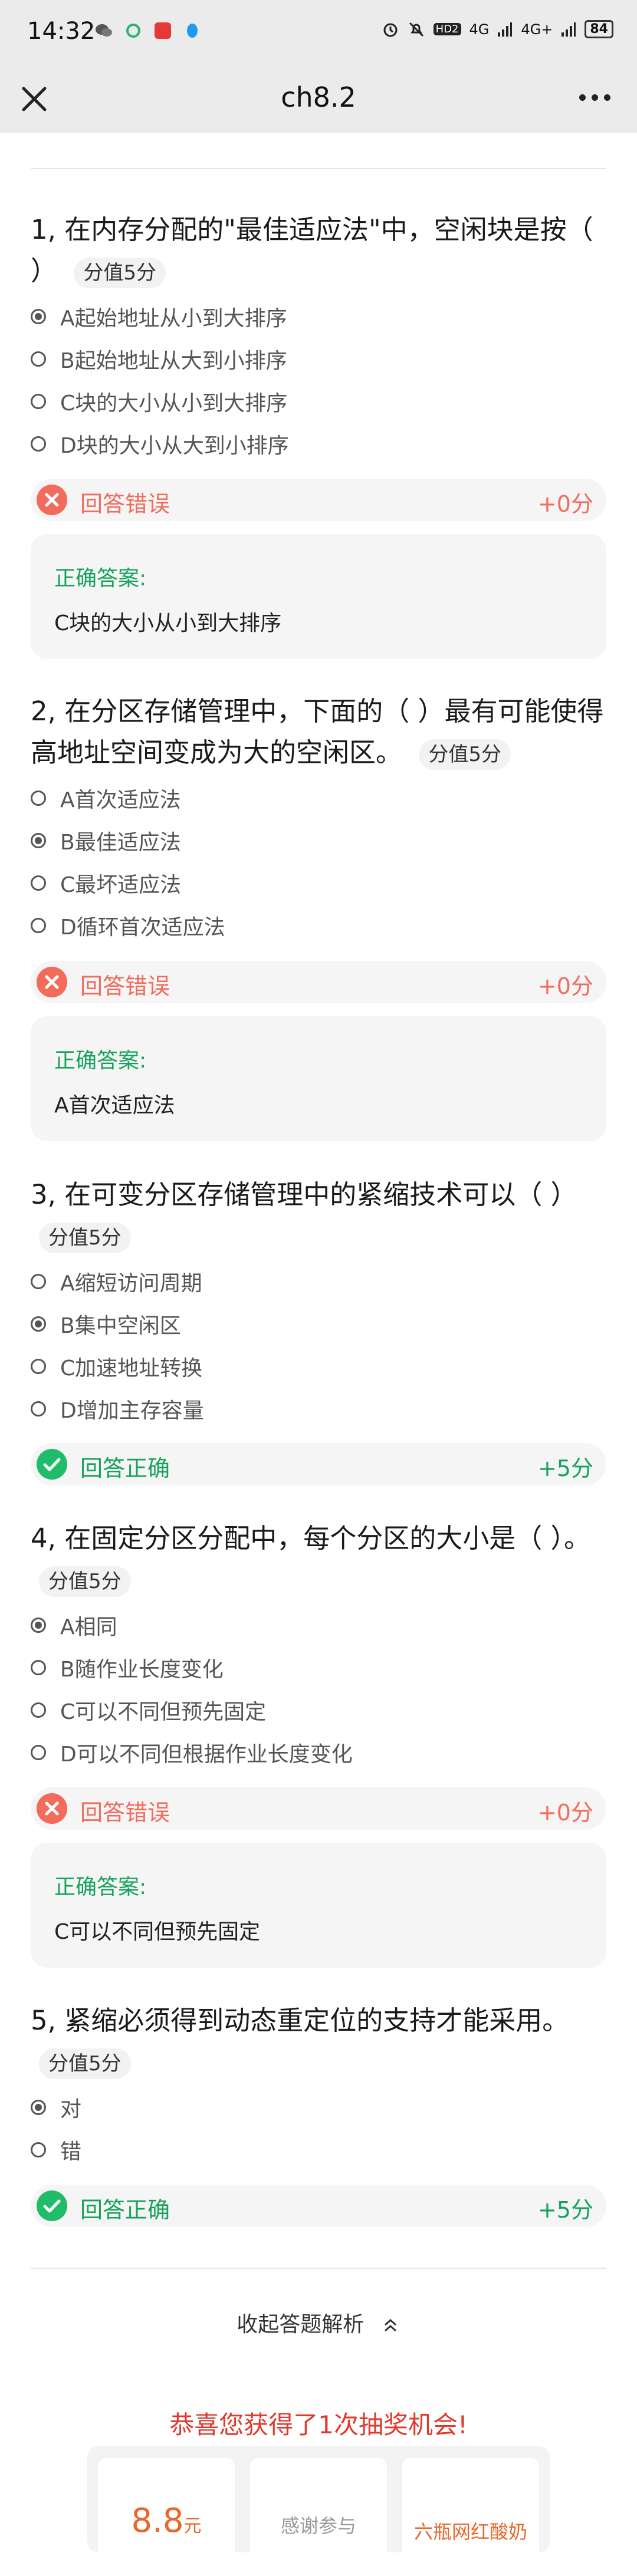  What do you see at coordinates (390, 2325) in the screenshot?
I see `double-chevron-up-icon` at bounding box center [390, 2325].